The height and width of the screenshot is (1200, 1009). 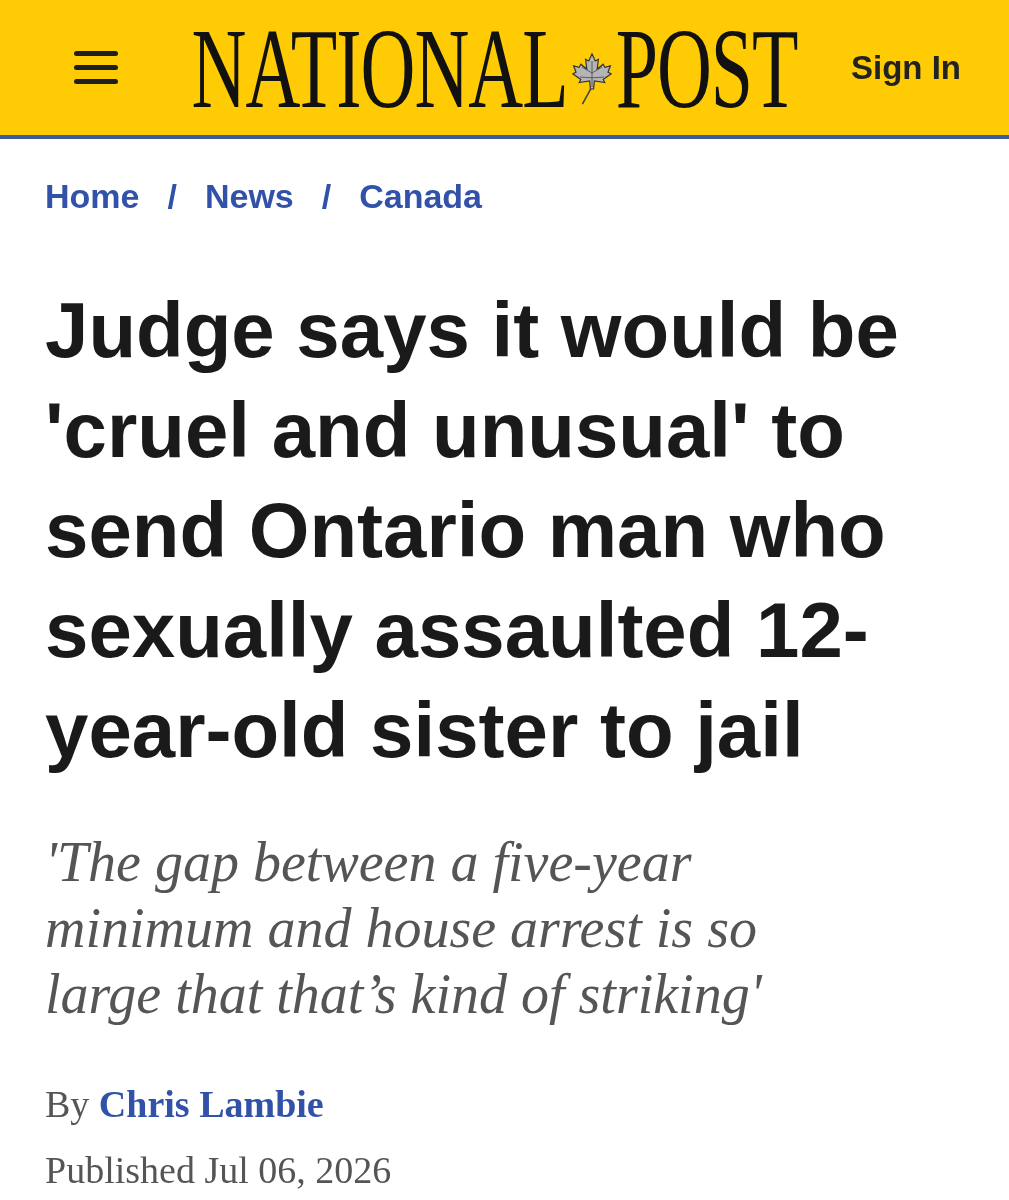 What do you see at coordinates (379, 67) in the screenshot?
I see `logo-text: NATIONAL` at bounding box center [379, 67].